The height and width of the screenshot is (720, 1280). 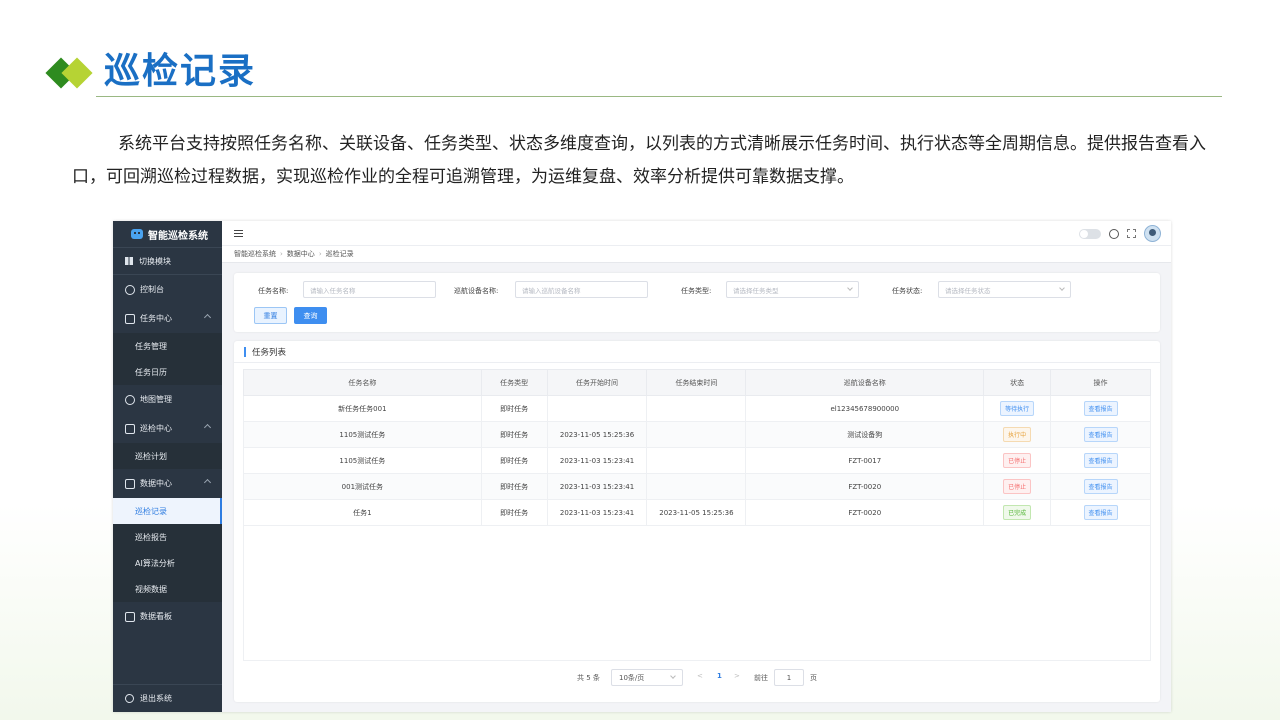 What do you see at coordinates (269, 352) in the screenshot?
I see `list-title: 任务列表` at bounding box center [269, 352].